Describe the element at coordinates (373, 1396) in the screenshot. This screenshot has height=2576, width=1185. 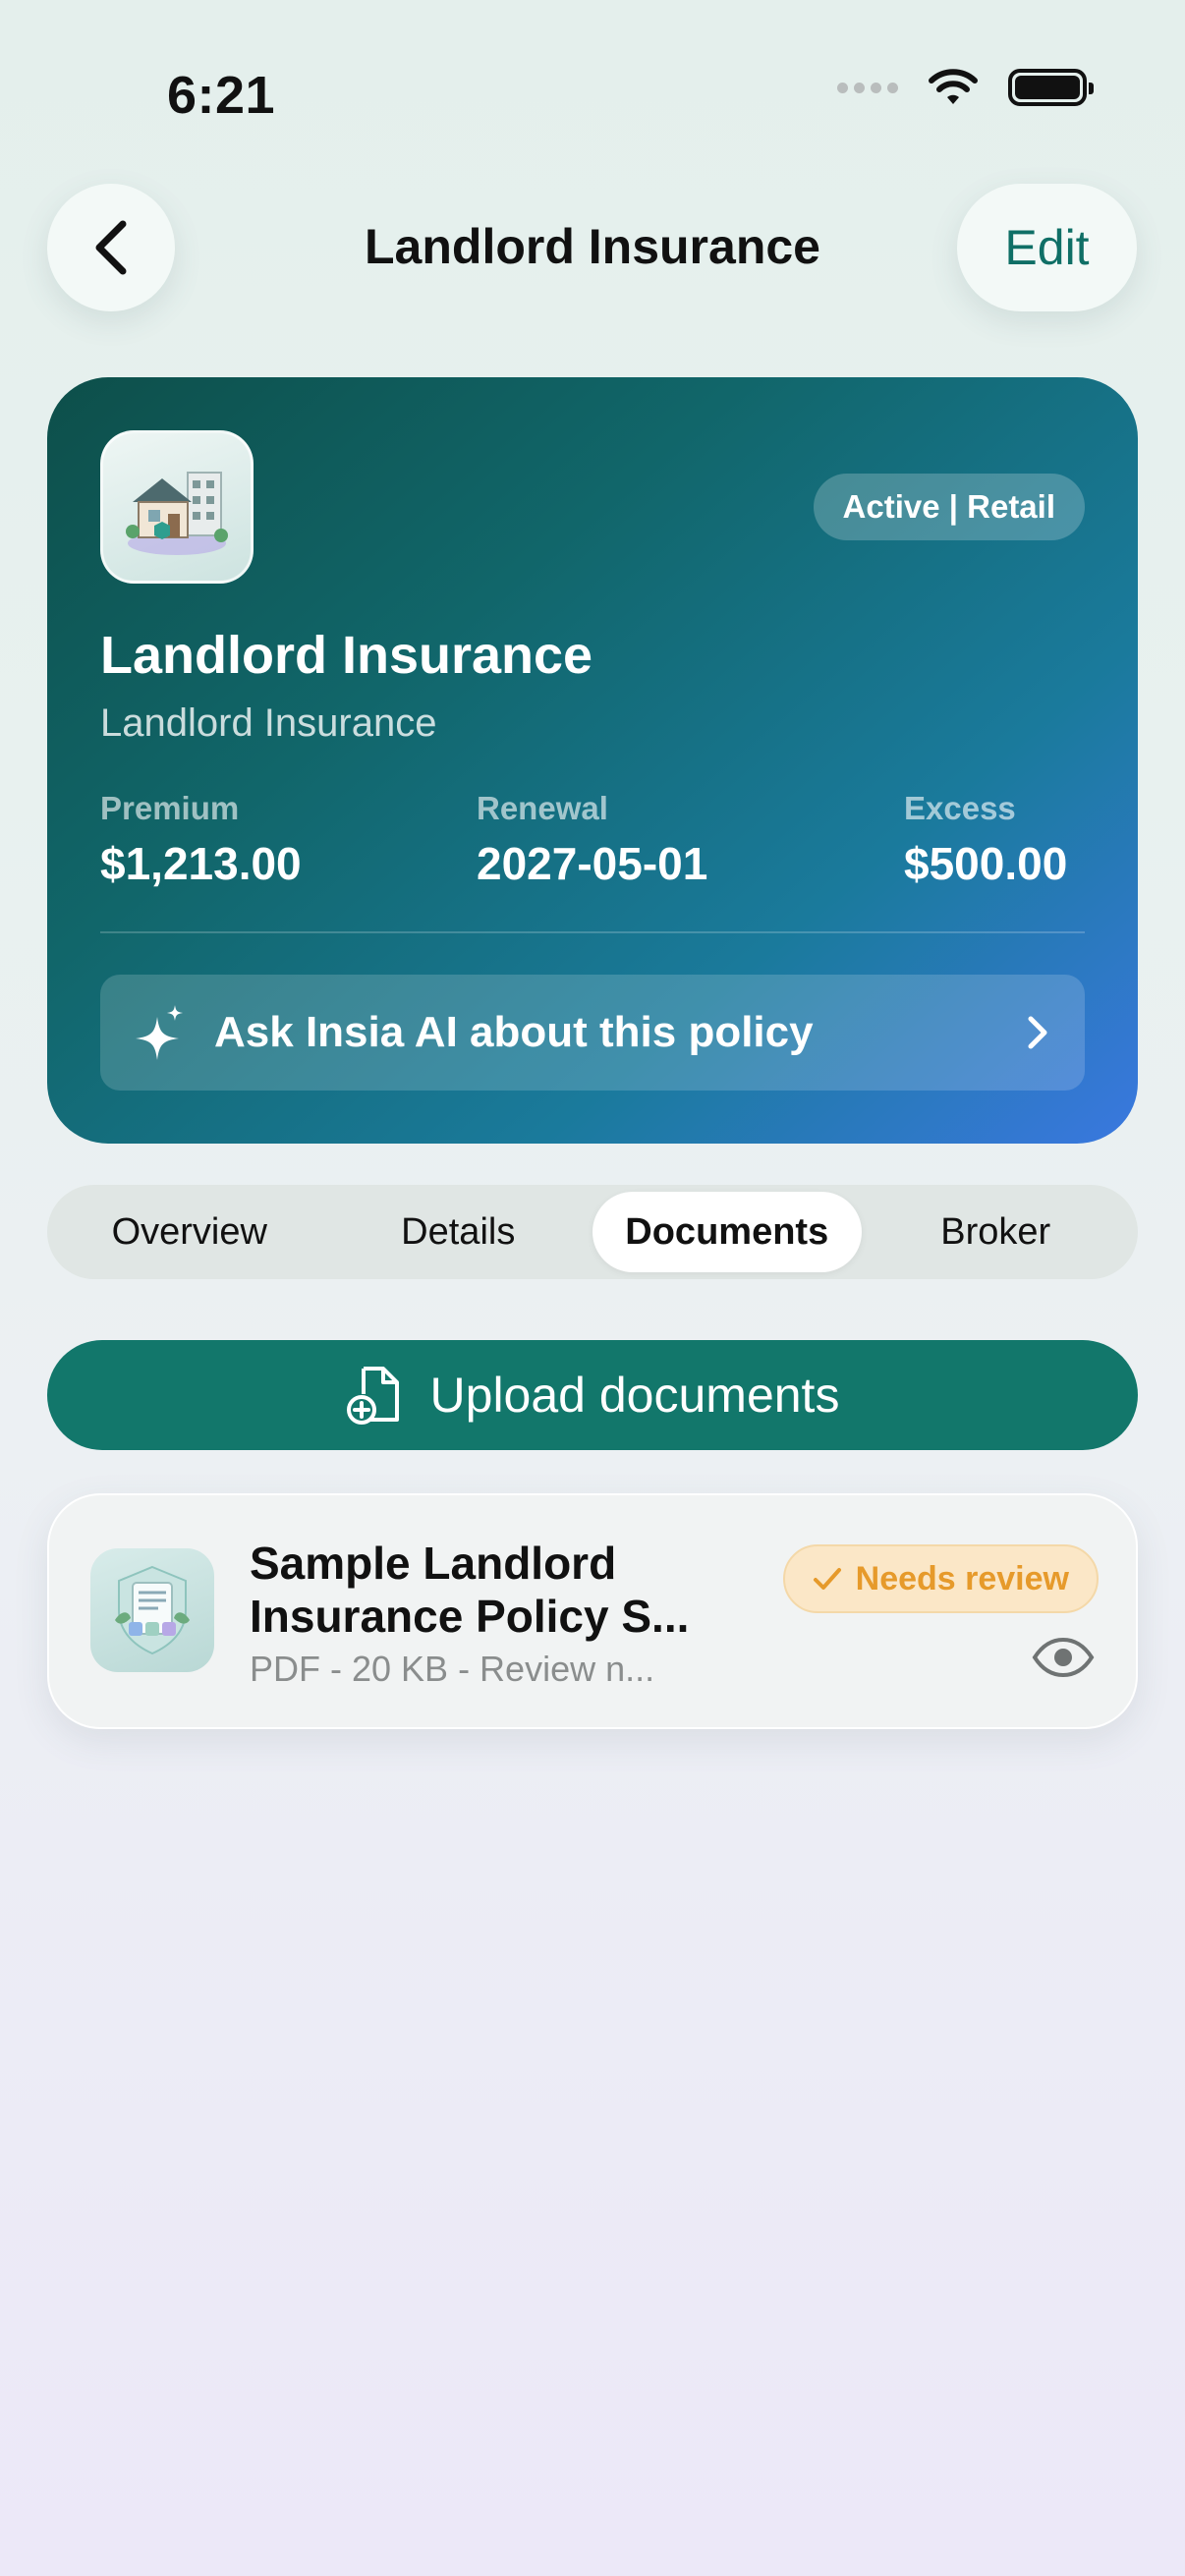
I see `document-add-icon` at that location.